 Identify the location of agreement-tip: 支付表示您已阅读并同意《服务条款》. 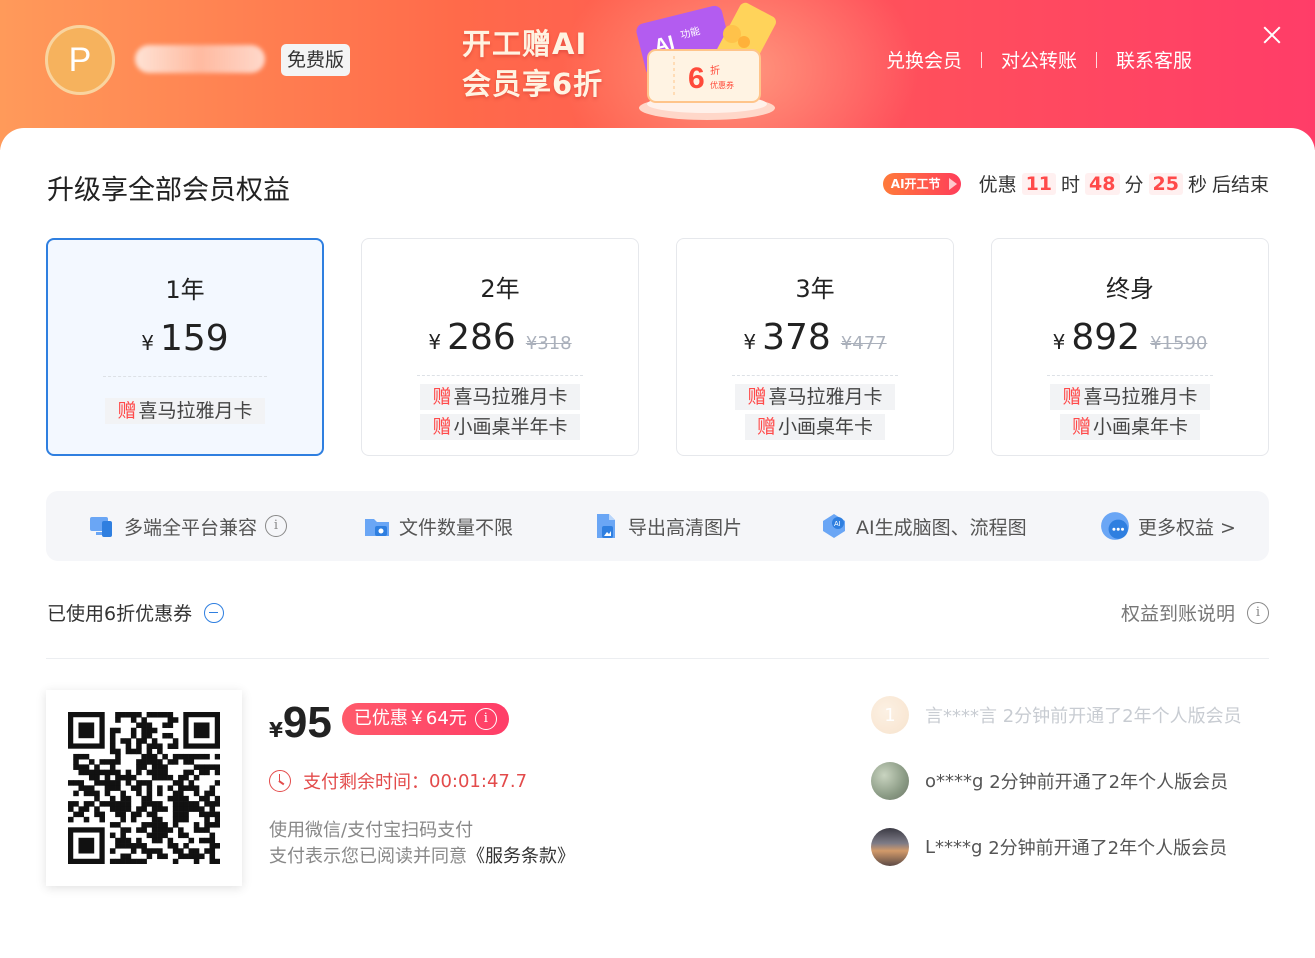
(422, 857).